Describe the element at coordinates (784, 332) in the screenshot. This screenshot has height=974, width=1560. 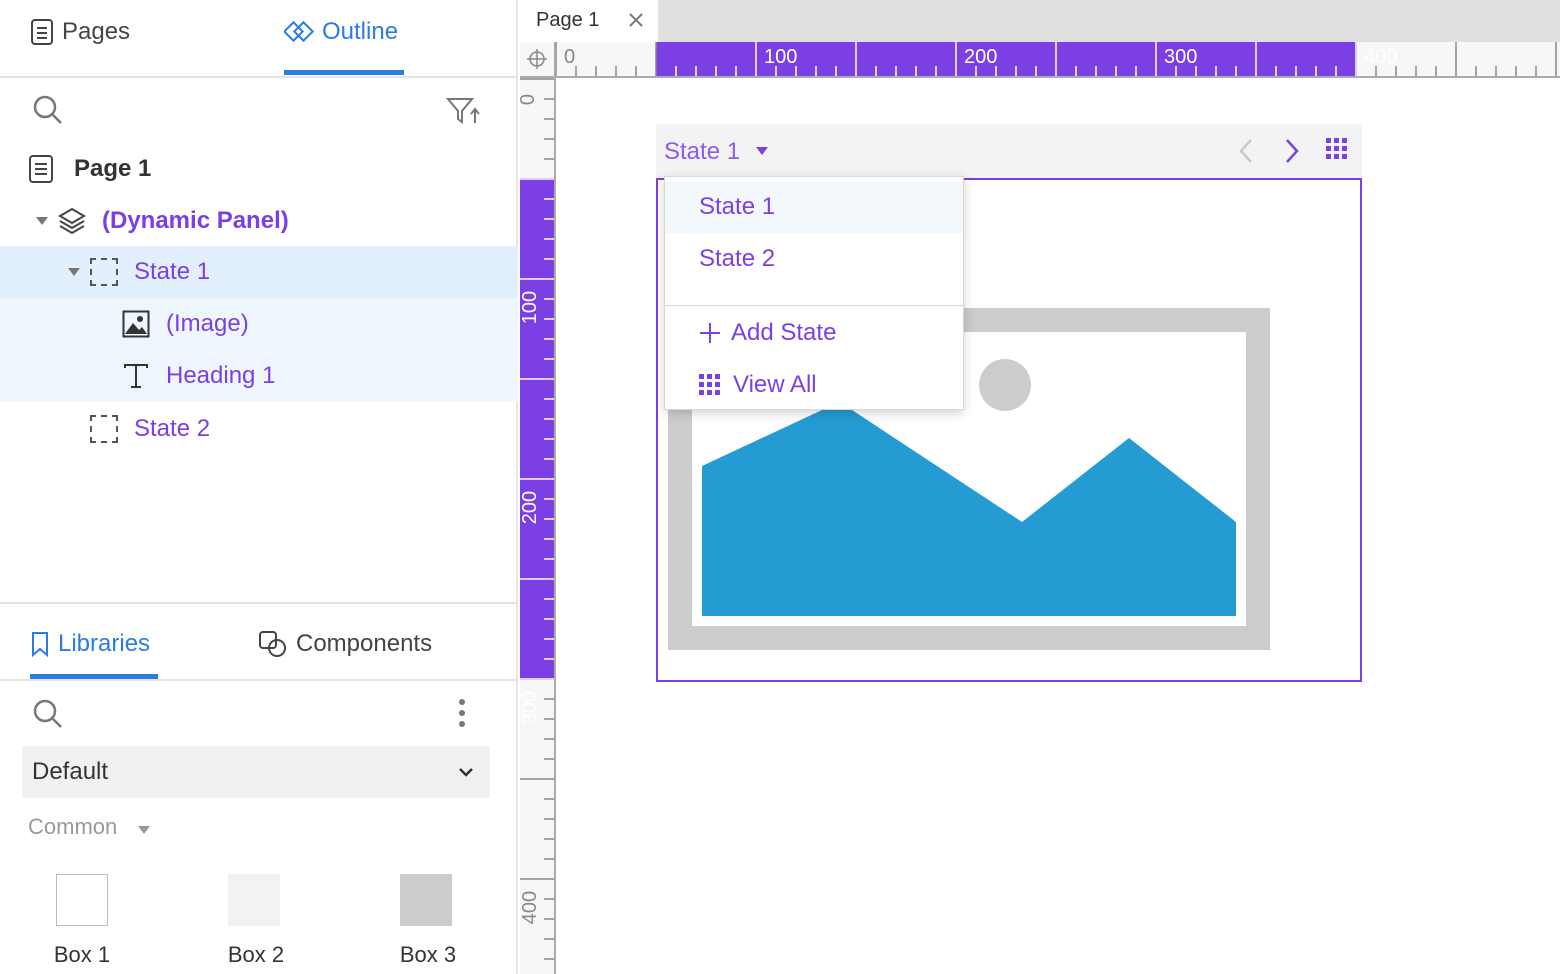
I see `menu-item-label: Add State` at that location.